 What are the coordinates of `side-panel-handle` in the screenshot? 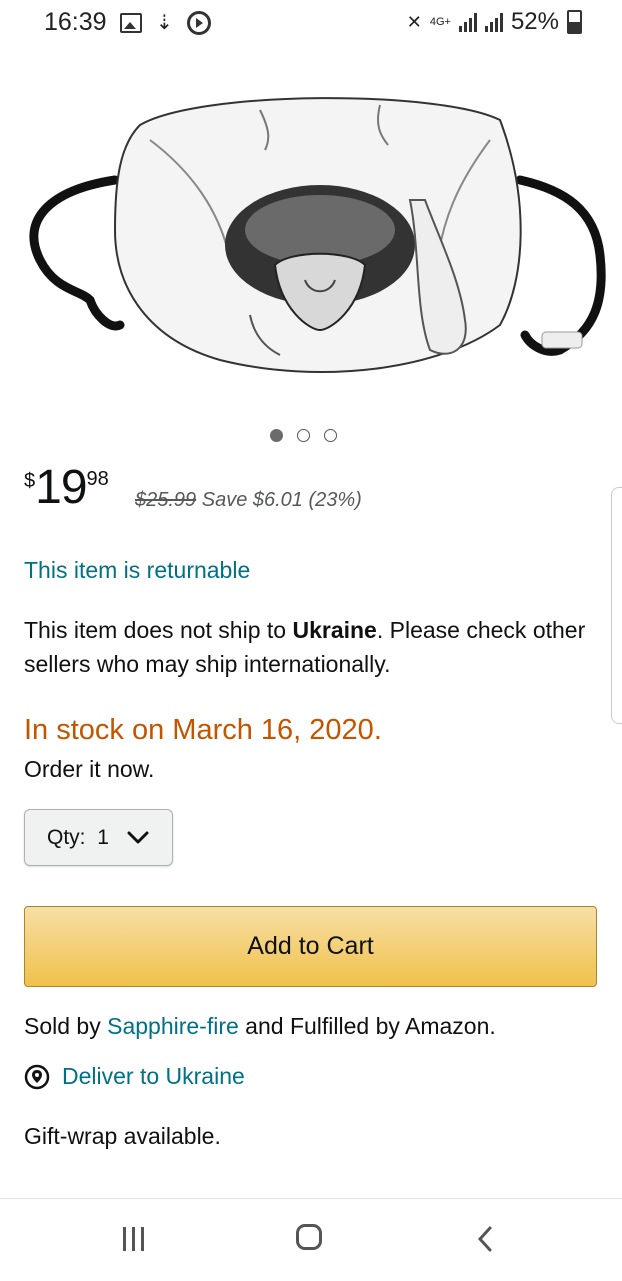 It's located at (616, 605).